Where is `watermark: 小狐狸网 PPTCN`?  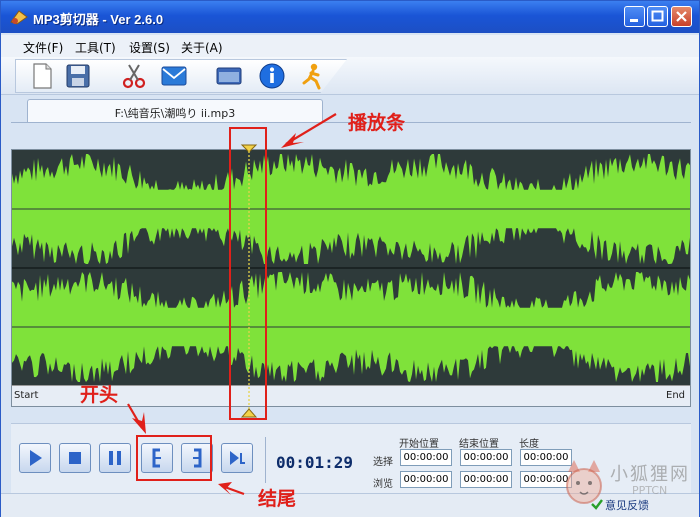
watermark: 小狐狸网 PPTCN is located at coordinates (630, 484).